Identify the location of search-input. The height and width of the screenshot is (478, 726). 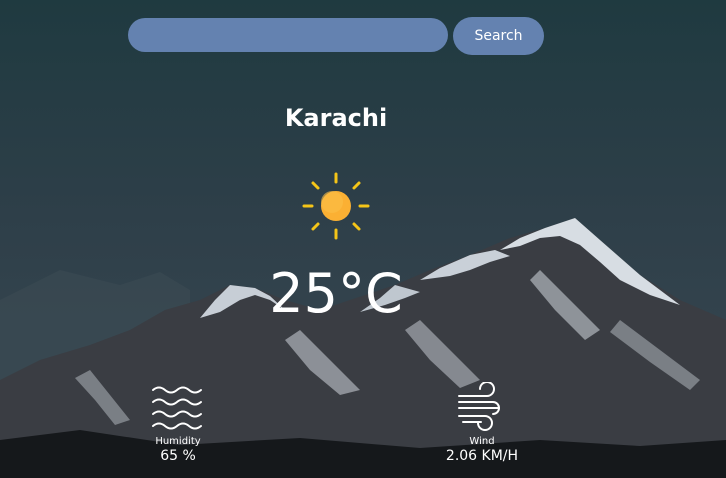
(288, 35).